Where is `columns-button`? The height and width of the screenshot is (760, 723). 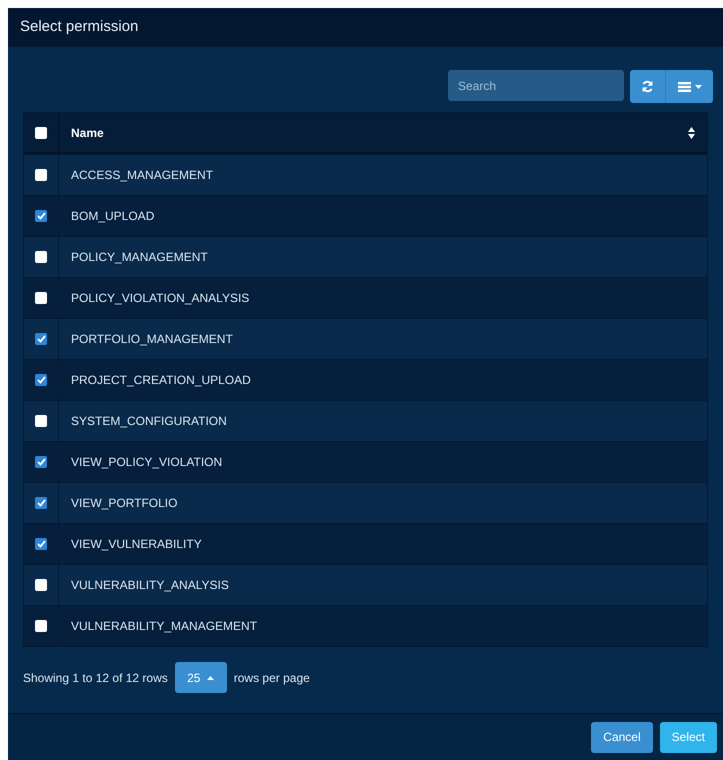 columns-button is located at coordinates (689, 86).